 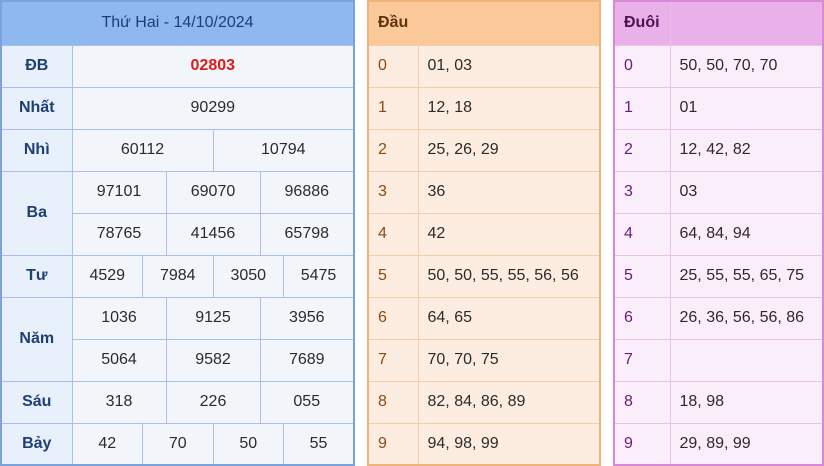 What do you see at coordinates (213, 318) in the screenshot?
I see `prize-value: 9125` at bounding box center [213, 318].